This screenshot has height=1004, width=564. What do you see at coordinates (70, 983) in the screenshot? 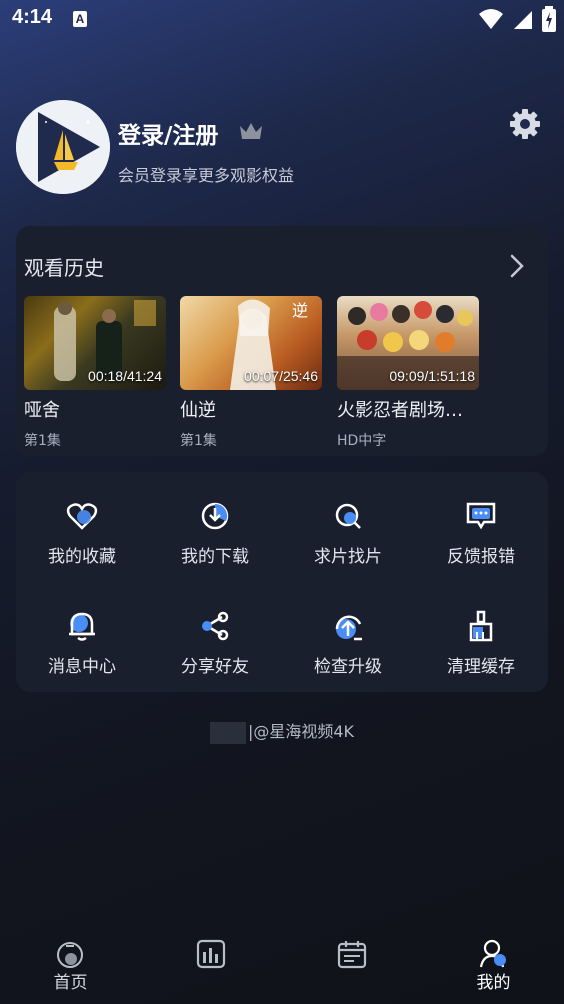
I see `nav-label: 首页` at bounding box center [70, 983].